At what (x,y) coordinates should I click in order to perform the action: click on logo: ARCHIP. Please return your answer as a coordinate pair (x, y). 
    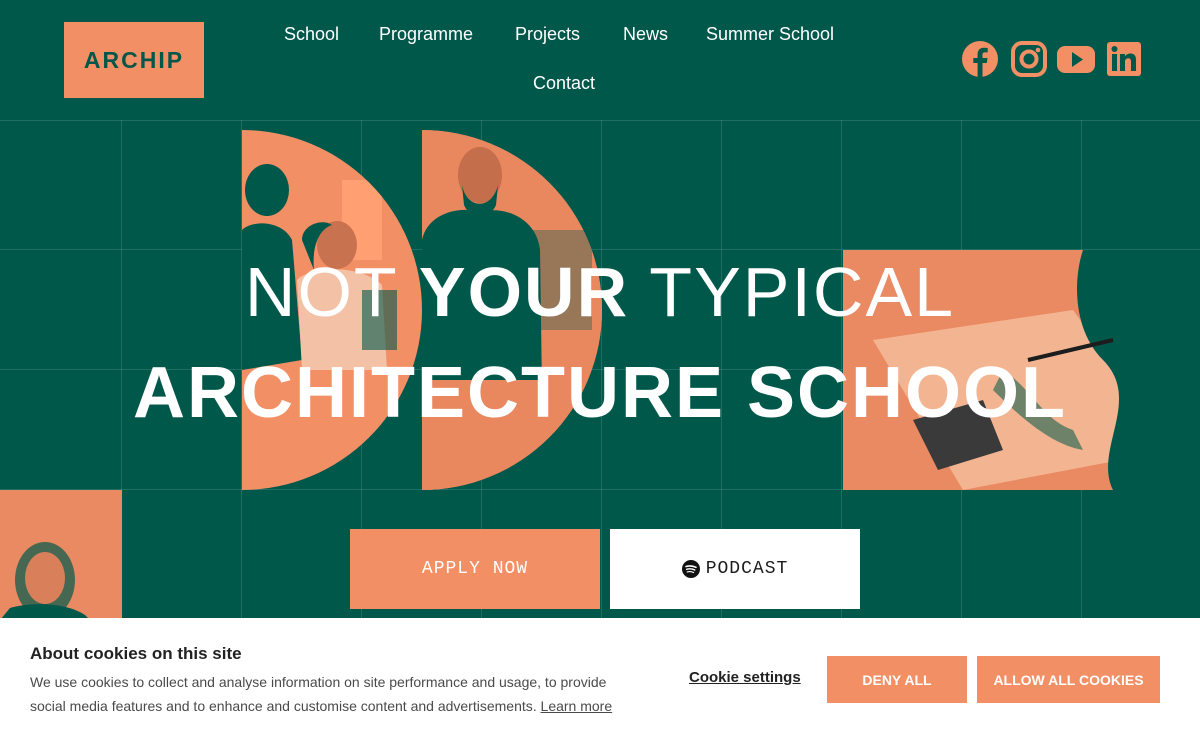
    Looking at the image, I should click on (134, 60).